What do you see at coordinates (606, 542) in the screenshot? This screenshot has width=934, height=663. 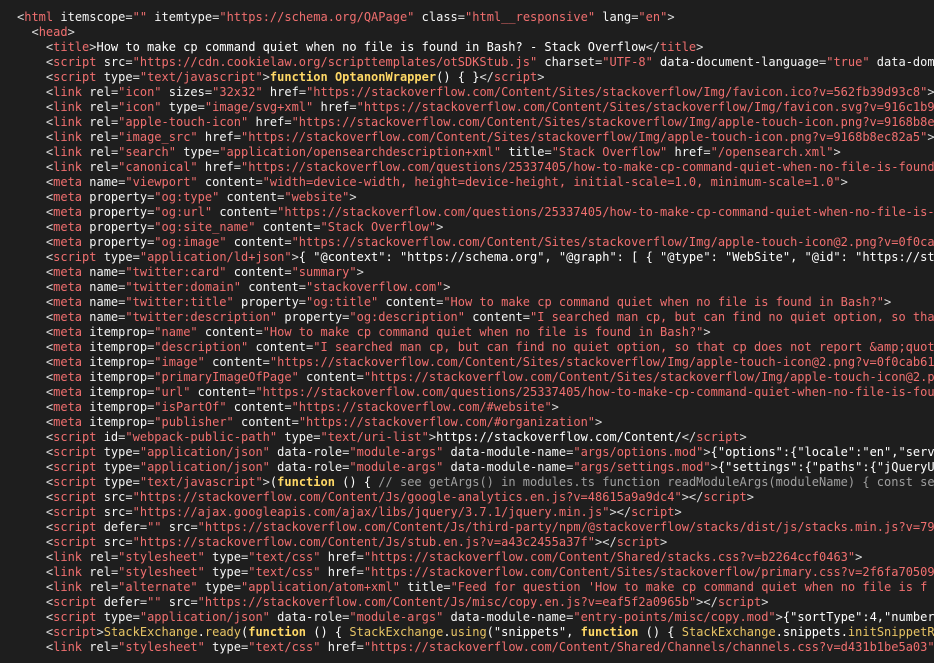 I see `source-token: ></` at bounding box center [606, 542].